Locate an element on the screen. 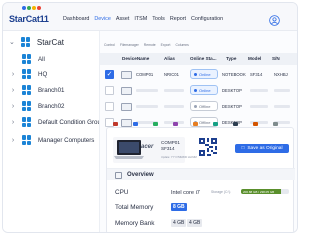 The height and width of the screenshot is (240, 320). tree-item-manager-computers: › Manager Computers is located at coordinates (51, 140).